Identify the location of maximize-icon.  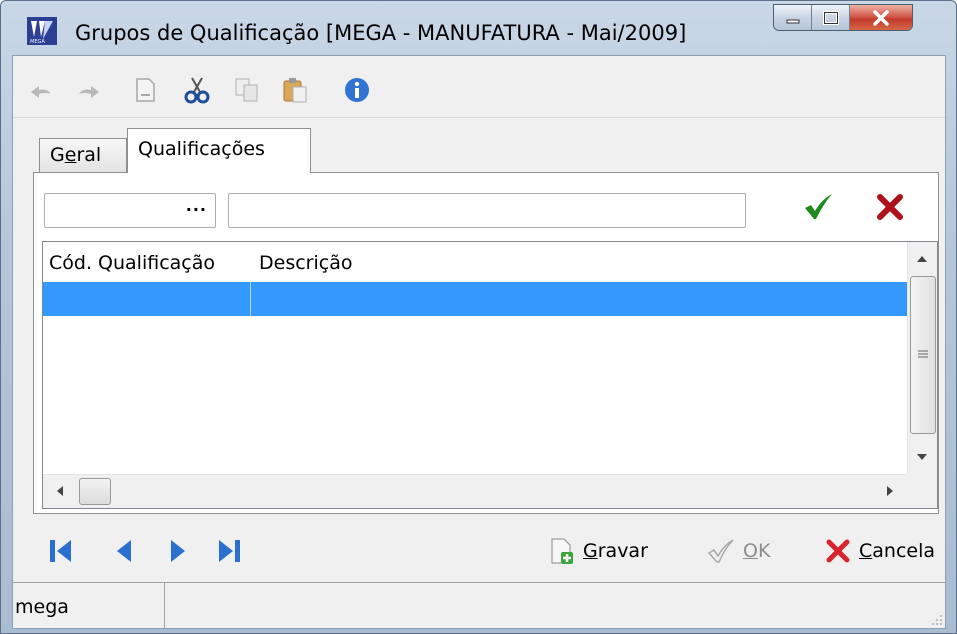
(830, 18).